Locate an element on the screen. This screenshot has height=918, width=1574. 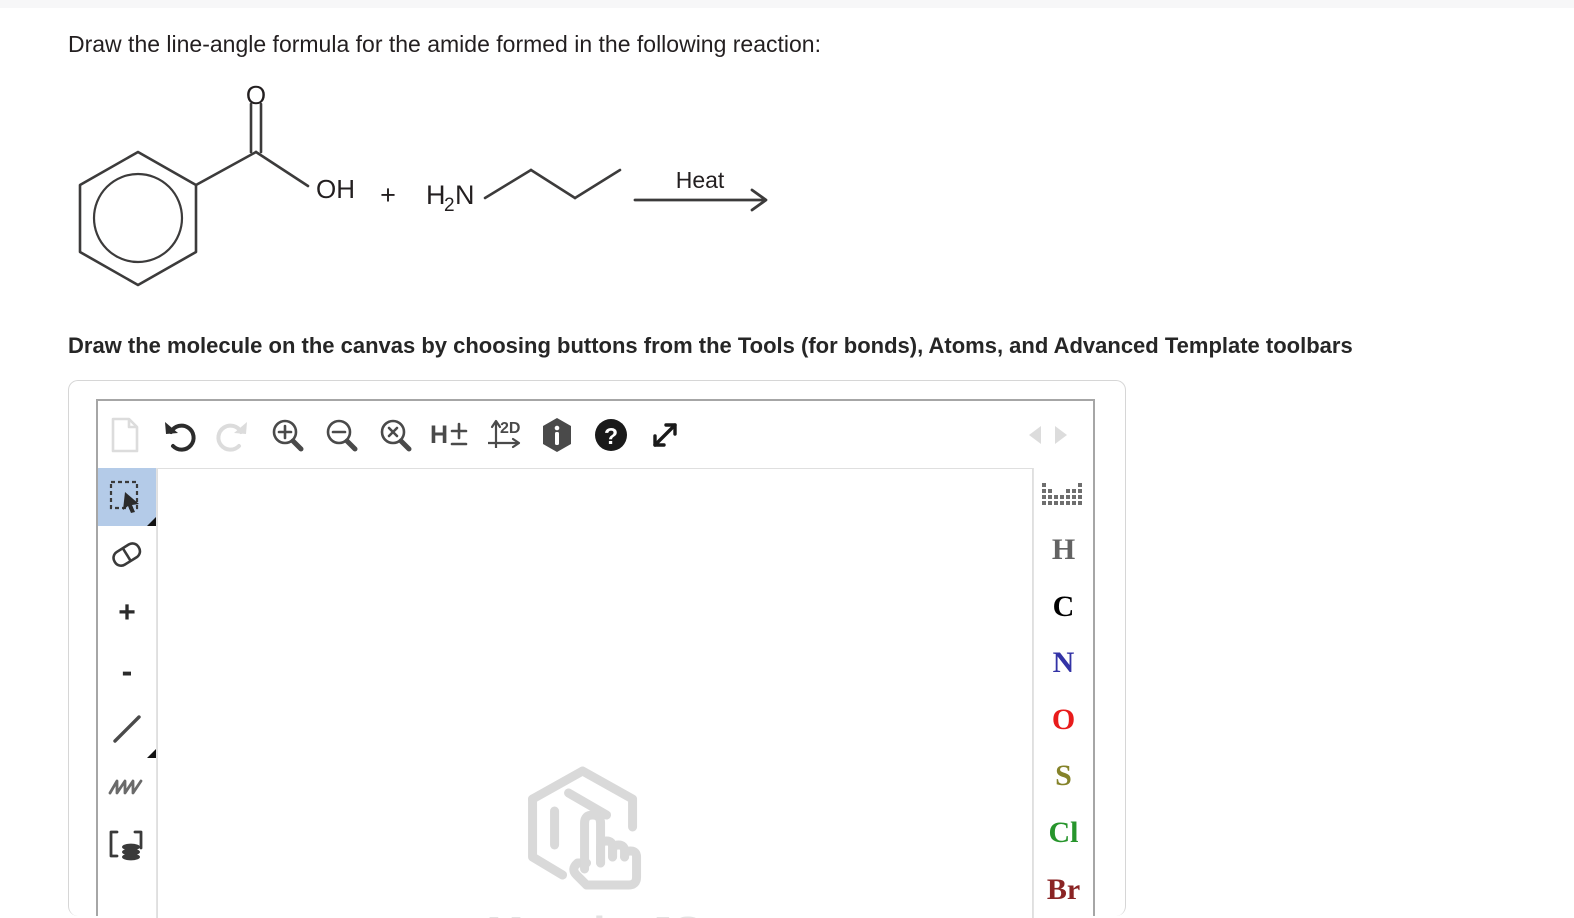
decrease-charge-tool: - is located at coordinates (127, 671).